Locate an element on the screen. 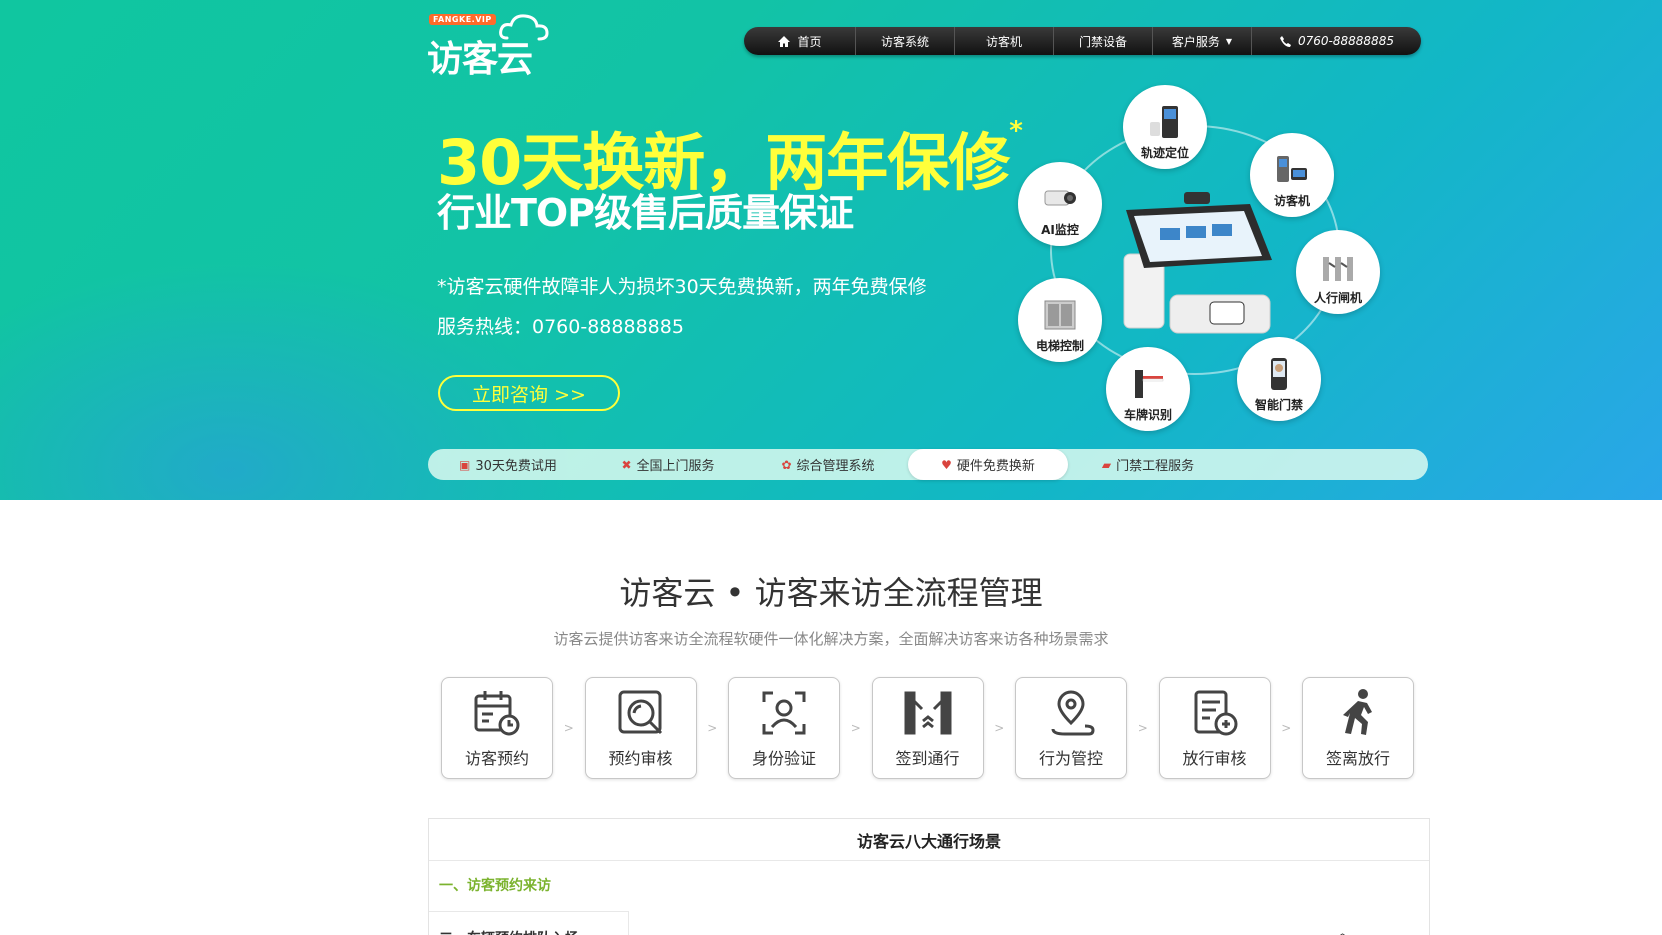 The width and height of the screenshot is (1662, 935). nav-customer-service: 客户服务 ▼ is located at coordinates (1202, 41).